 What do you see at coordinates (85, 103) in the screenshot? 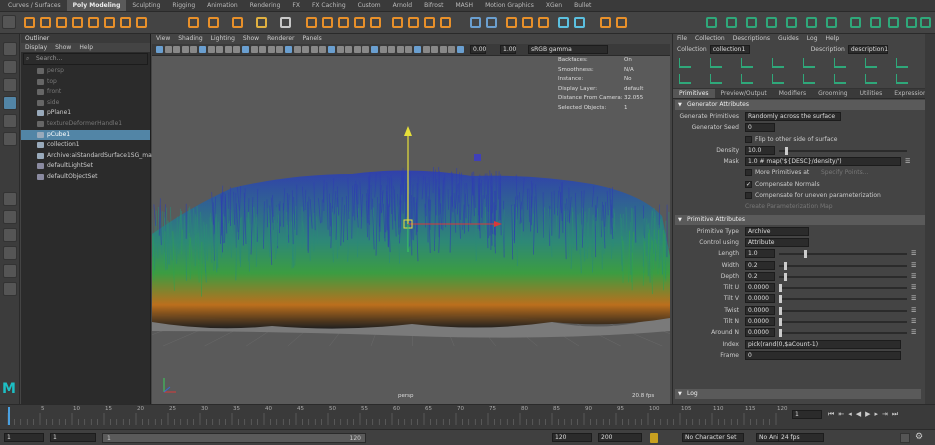
I see `outliner-item: side` at bounding box center [85, 103].